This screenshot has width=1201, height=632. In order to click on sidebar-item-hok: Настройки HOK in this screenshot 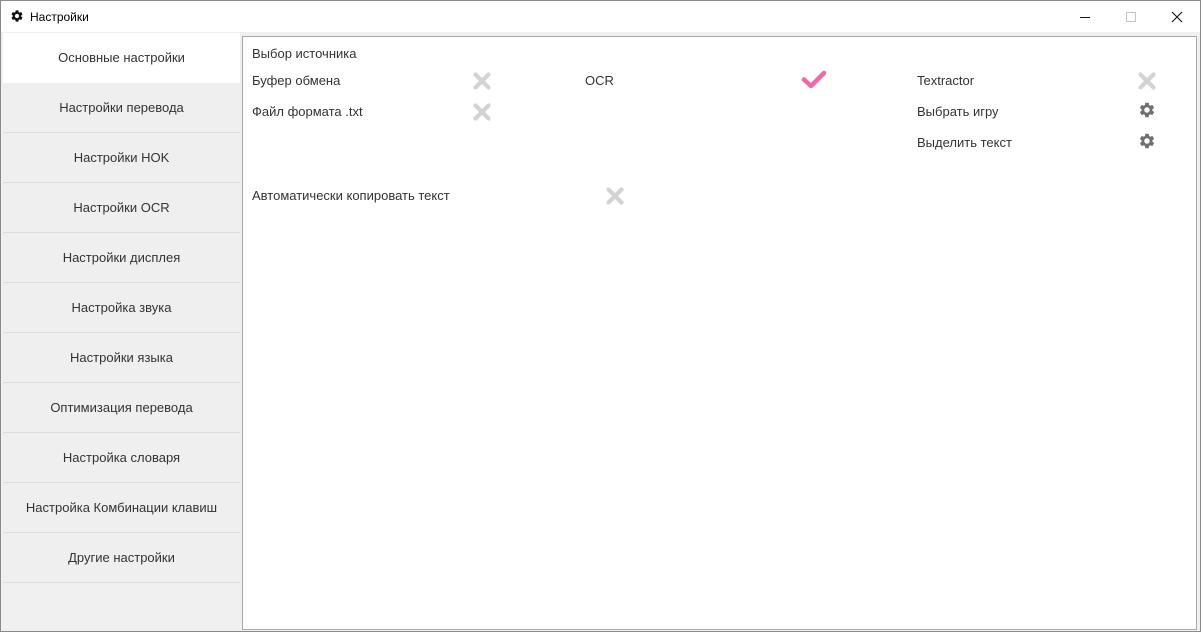, I will do `click(121, 158)`.